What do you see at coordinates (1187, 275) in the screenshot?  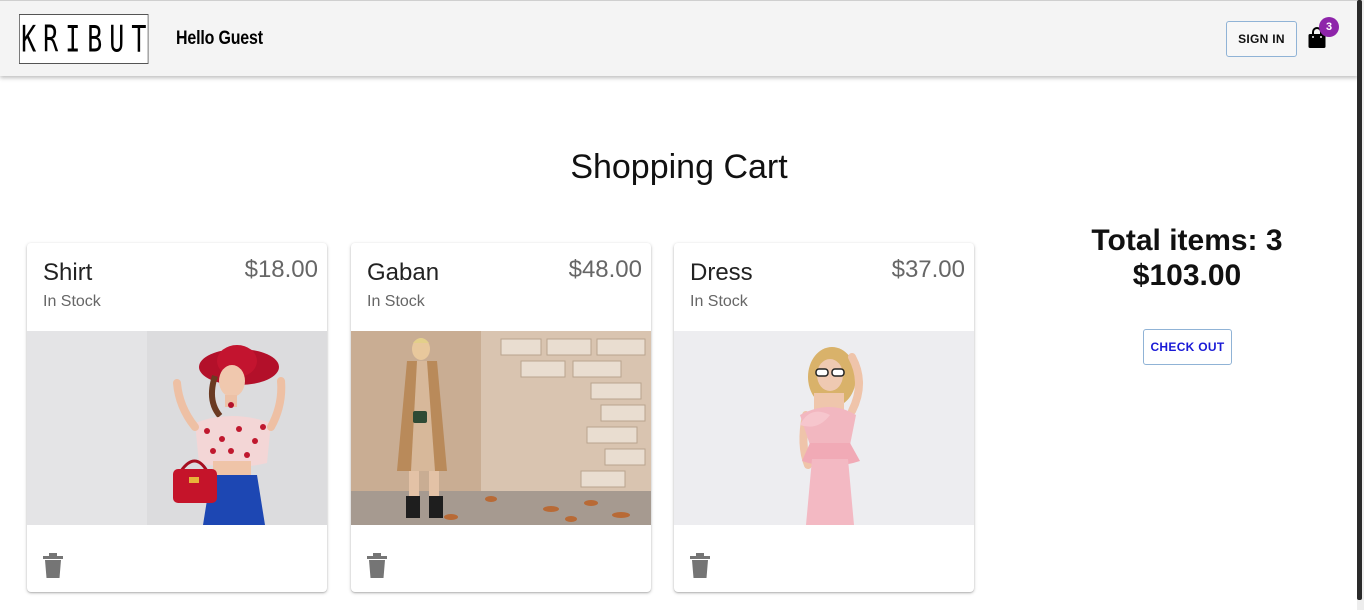 I see `total-price: $103.00` at bounding box center [1187, 275].